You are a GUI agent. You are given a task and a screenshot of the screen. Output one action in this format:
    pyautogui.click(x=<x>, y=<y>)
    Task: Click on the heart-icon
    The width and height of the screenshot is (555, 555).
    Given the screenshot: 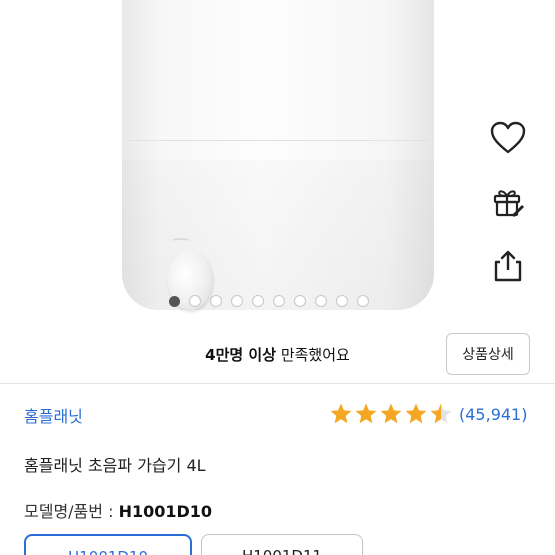 What is the action you would take?
    pyautogui.click(x=508, y=137)
    